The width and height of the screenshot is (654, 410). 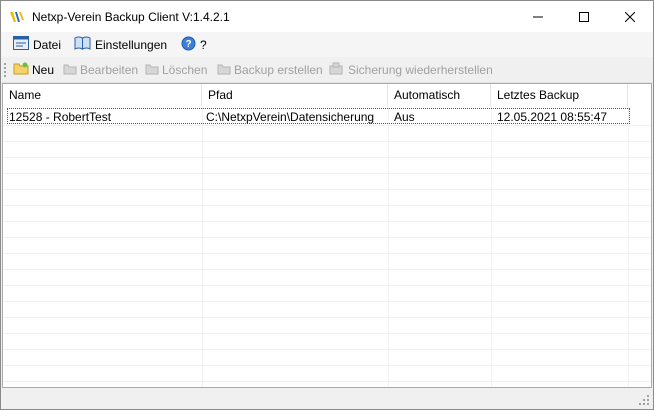 I want to click on menu-datei: Datei, so click(x=37, y=44).